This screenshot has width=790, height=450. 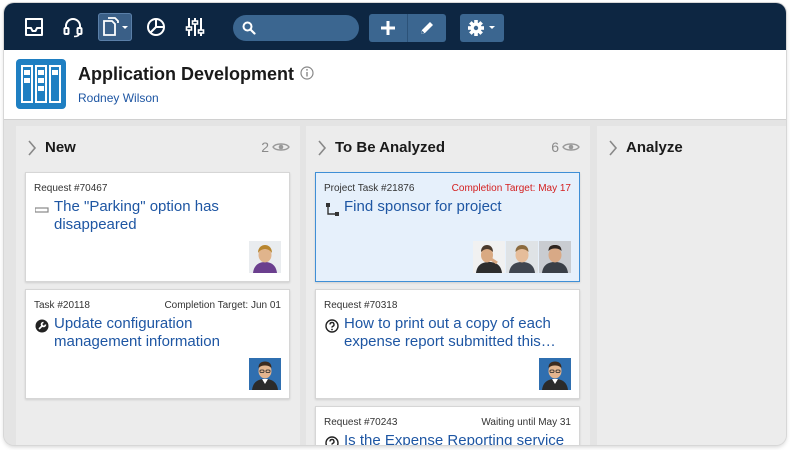 What do you see at coordinates (265, 147) in the screenshot?
I see `column-count: 2` at bounding box center [265, 147].